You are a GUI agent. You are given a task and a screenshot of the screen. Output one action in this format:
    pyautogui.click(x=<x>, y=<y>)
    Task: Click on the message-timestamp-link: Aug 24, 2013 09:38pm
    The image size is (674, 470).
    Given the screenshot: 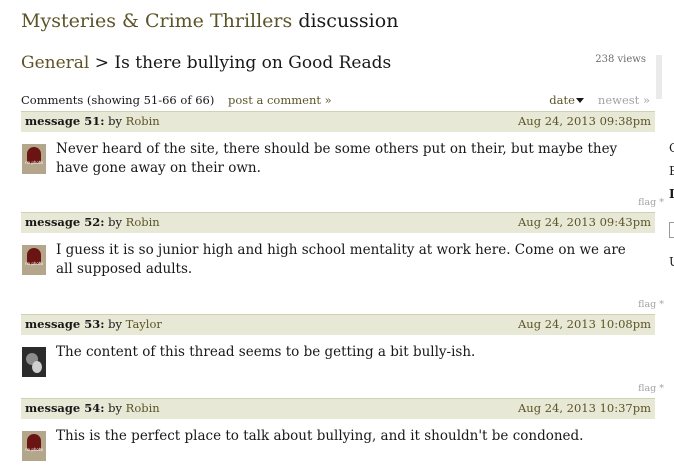 What is the action you would take?
    pyautogui.click(x=584, y=121)
    